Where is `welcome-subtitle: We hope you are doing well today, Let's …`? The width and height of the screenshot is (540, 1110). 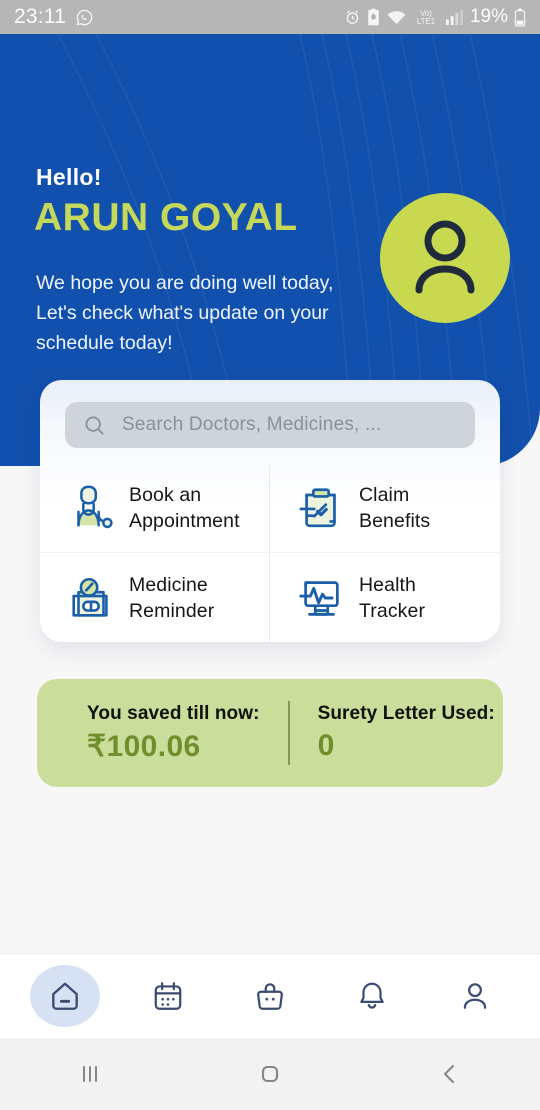 welcome-subtitle: We hope you are doing well today, Let's … is located at coordinates (185, 313).